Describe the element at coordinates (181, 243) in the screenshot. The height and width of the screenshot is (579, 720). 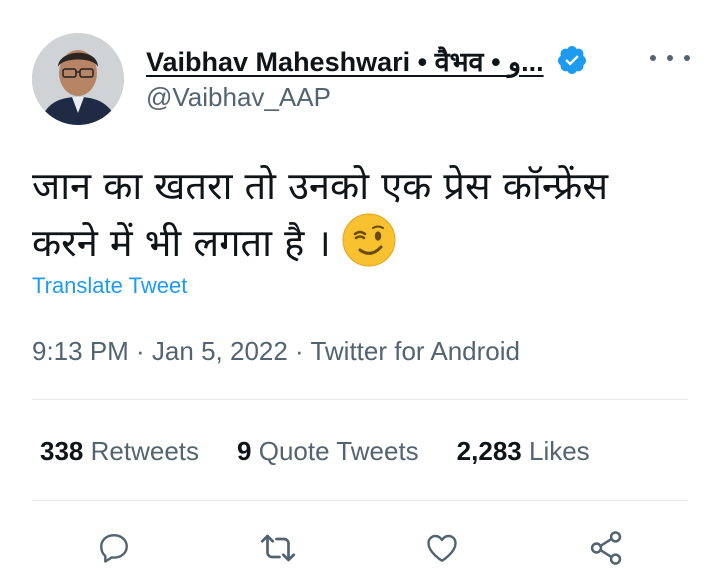
I see `tweet-text-line-2-text: करने में भी लगता है ।` at that location.